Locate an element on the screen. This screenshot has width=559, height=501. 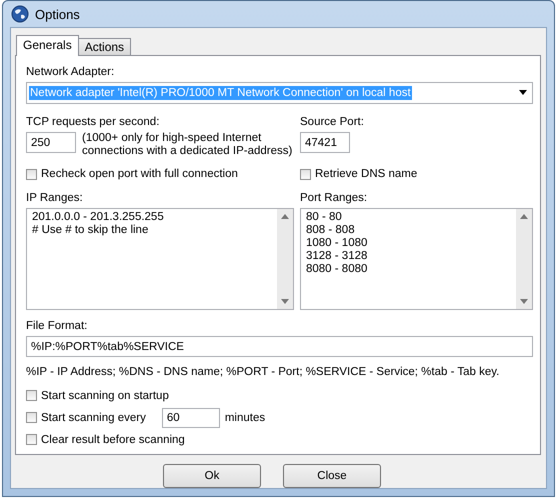
input-field: 250 is located at coordinates (51, 142).